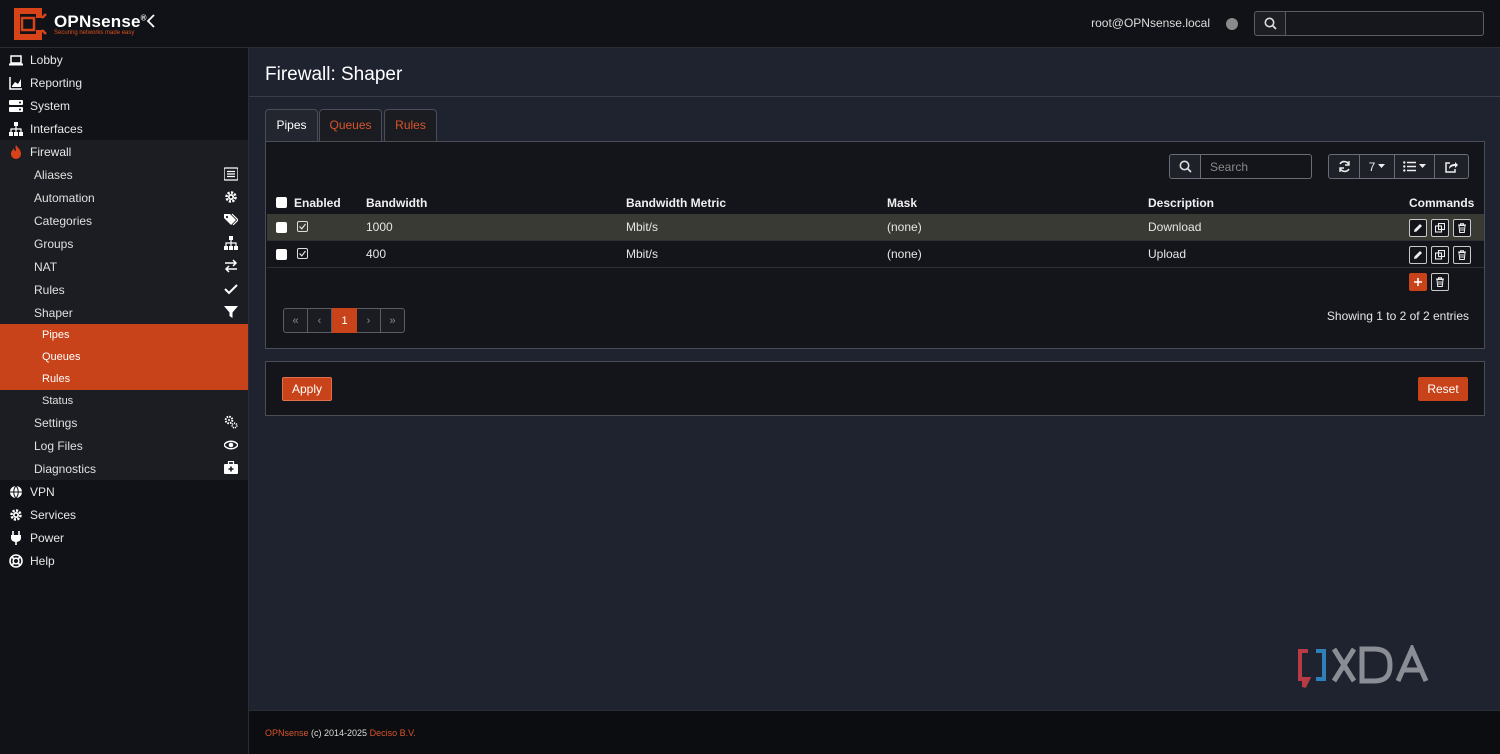 This screenshot has height=754, width=1500. I want to click on pager-page-1: 1, so click(344, 320).